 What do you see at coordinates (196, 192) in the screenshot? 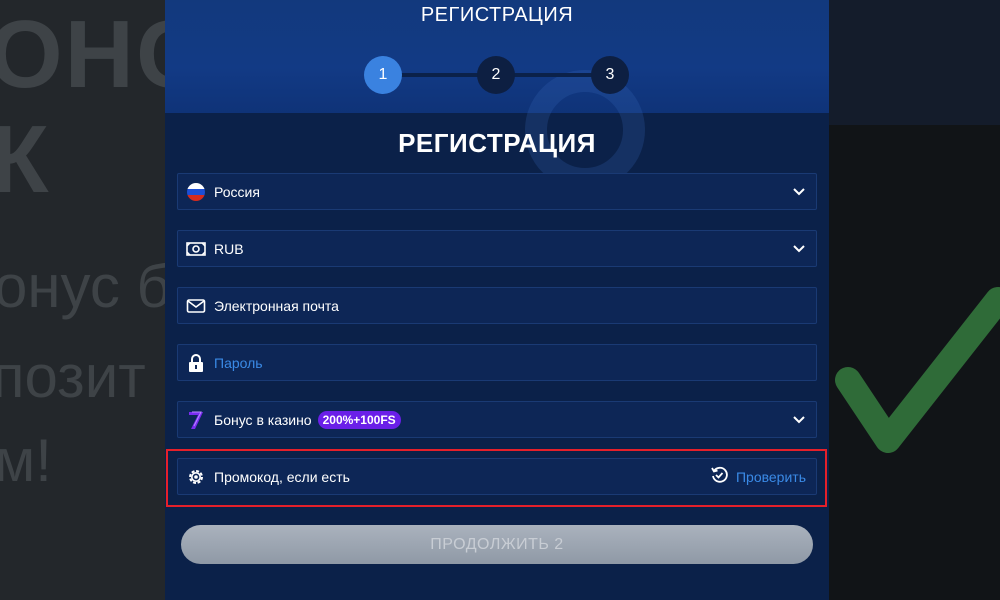
I see `russia-flag-icon` at bounding box center [196, 192].